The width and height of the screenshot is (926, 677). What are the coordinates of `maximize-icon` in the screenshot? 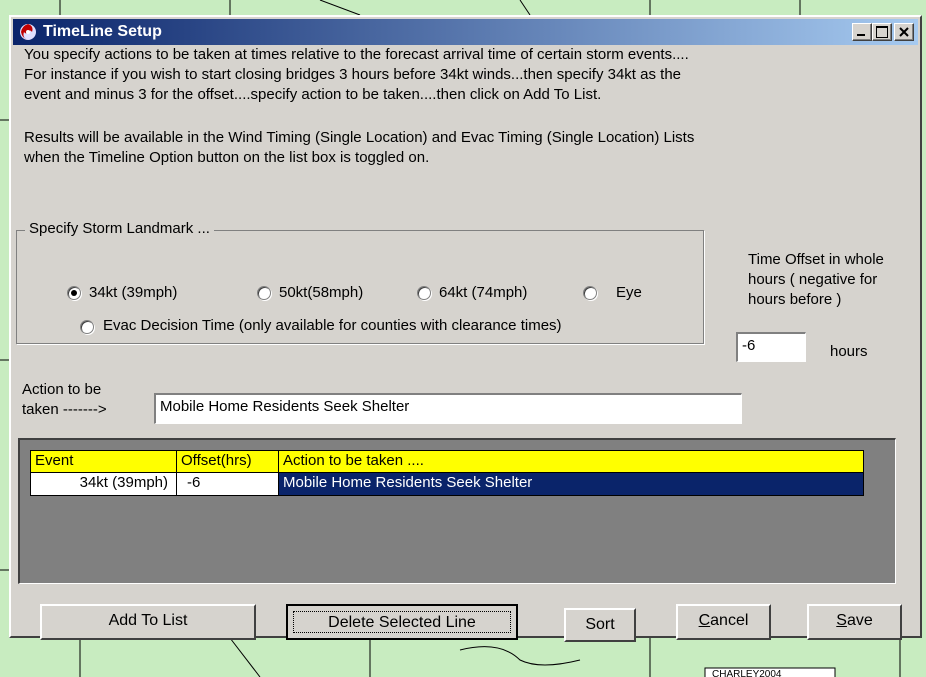 It's located at (882, 32).